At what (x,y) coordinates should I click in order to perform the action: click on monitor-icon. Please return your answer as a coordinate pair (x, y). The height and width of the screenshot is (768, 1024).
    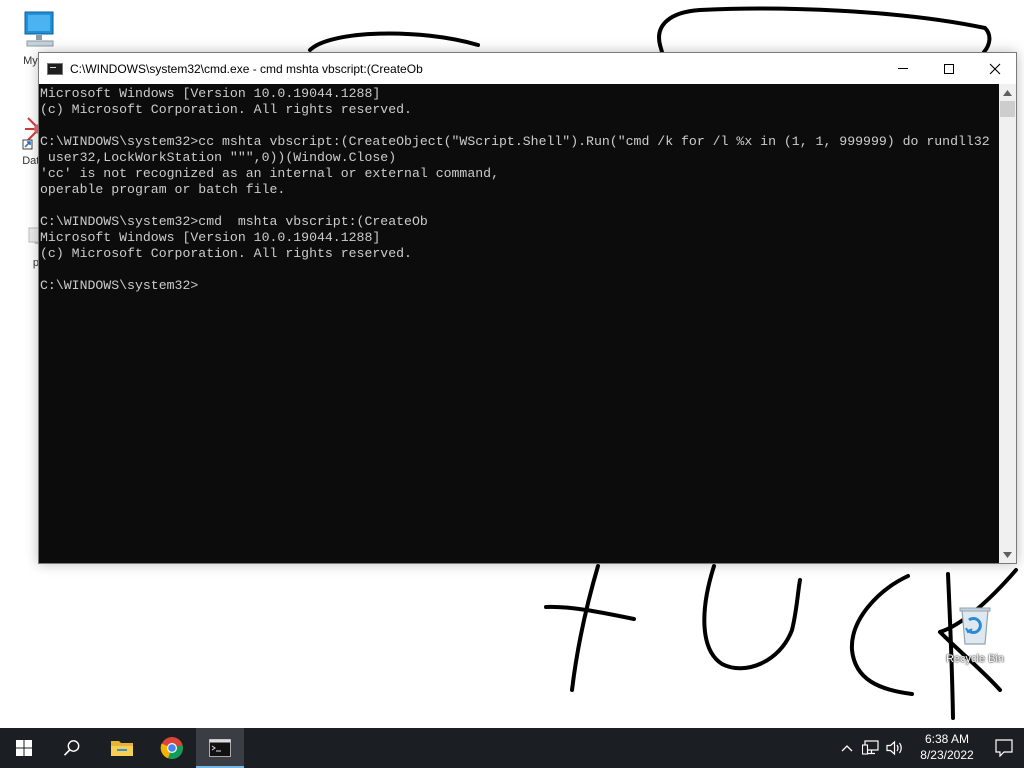
    Looking at the image, I should click on (39, 29).